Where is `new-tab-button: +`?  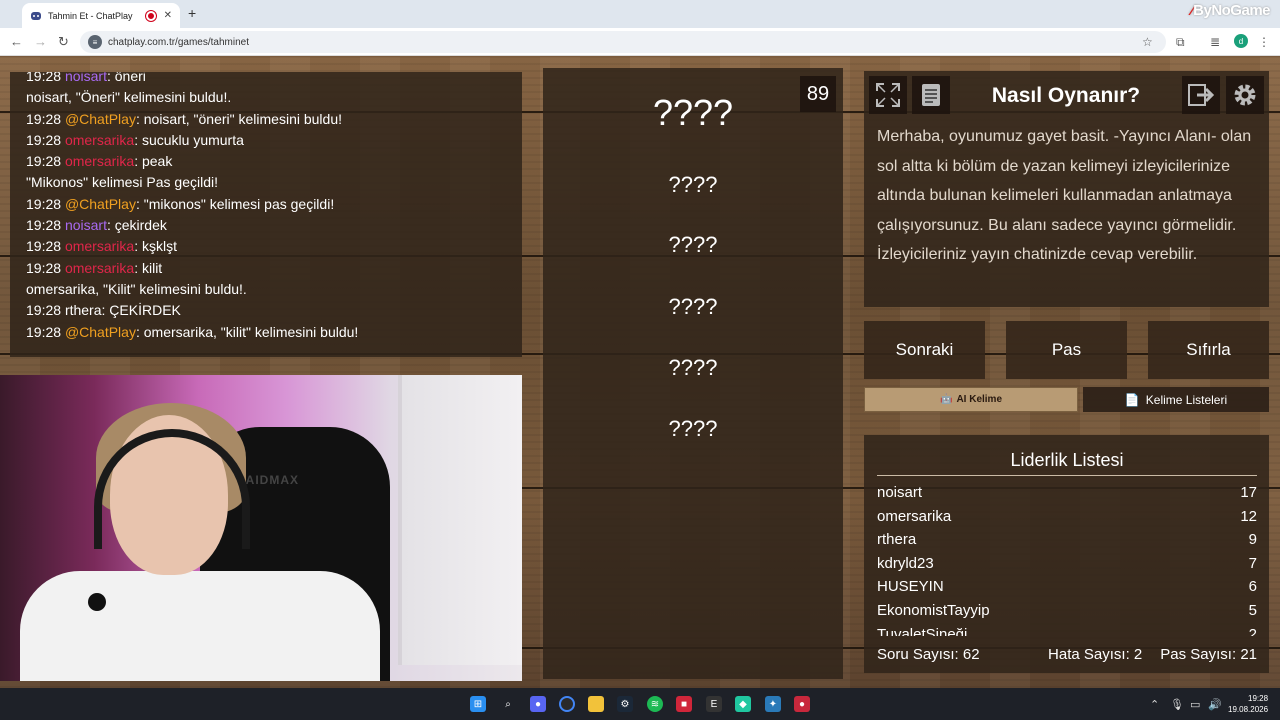 new-tab-button: + is located at coordinates (192, 13).